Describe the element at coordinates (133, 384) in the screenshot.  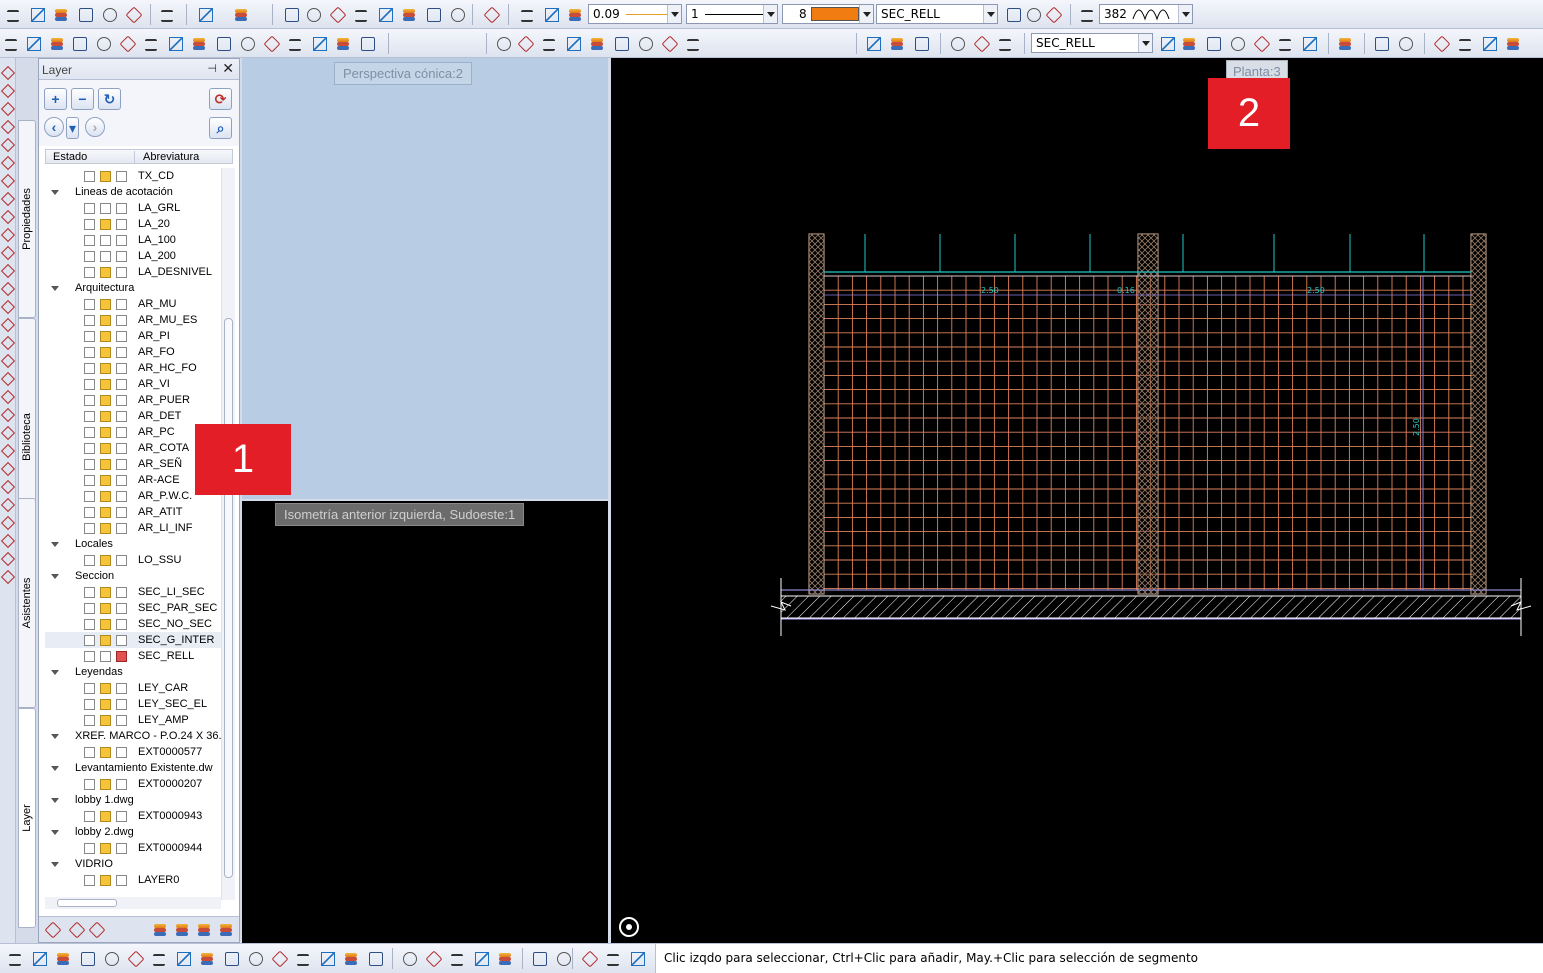
I see `layer-row: AR_VI` at that location.